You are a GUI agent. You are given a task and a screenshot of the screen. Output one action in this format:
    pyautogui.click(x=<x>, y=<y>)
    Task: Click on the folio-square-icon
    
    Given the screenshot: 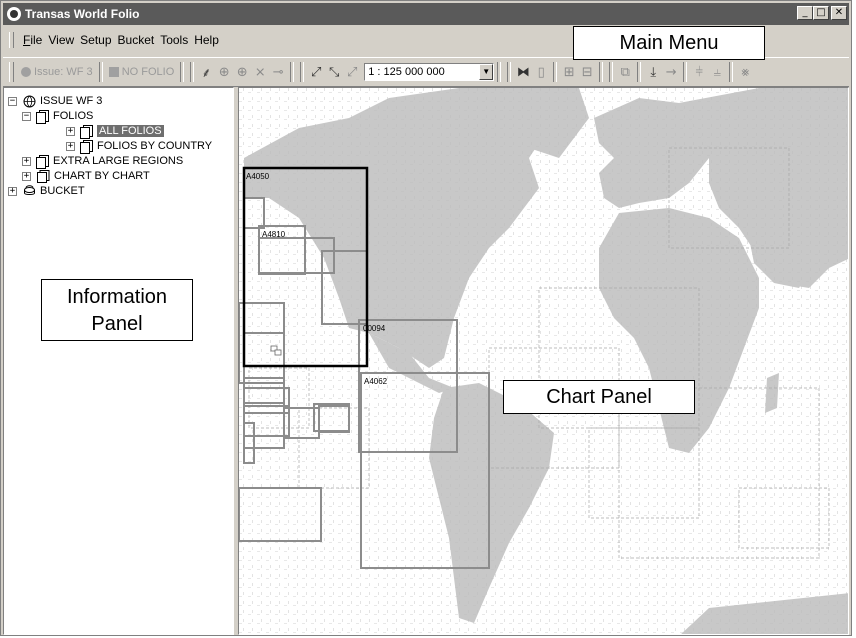 What is the action you would take?
    pyautogui.click(x=113, y=72)
    